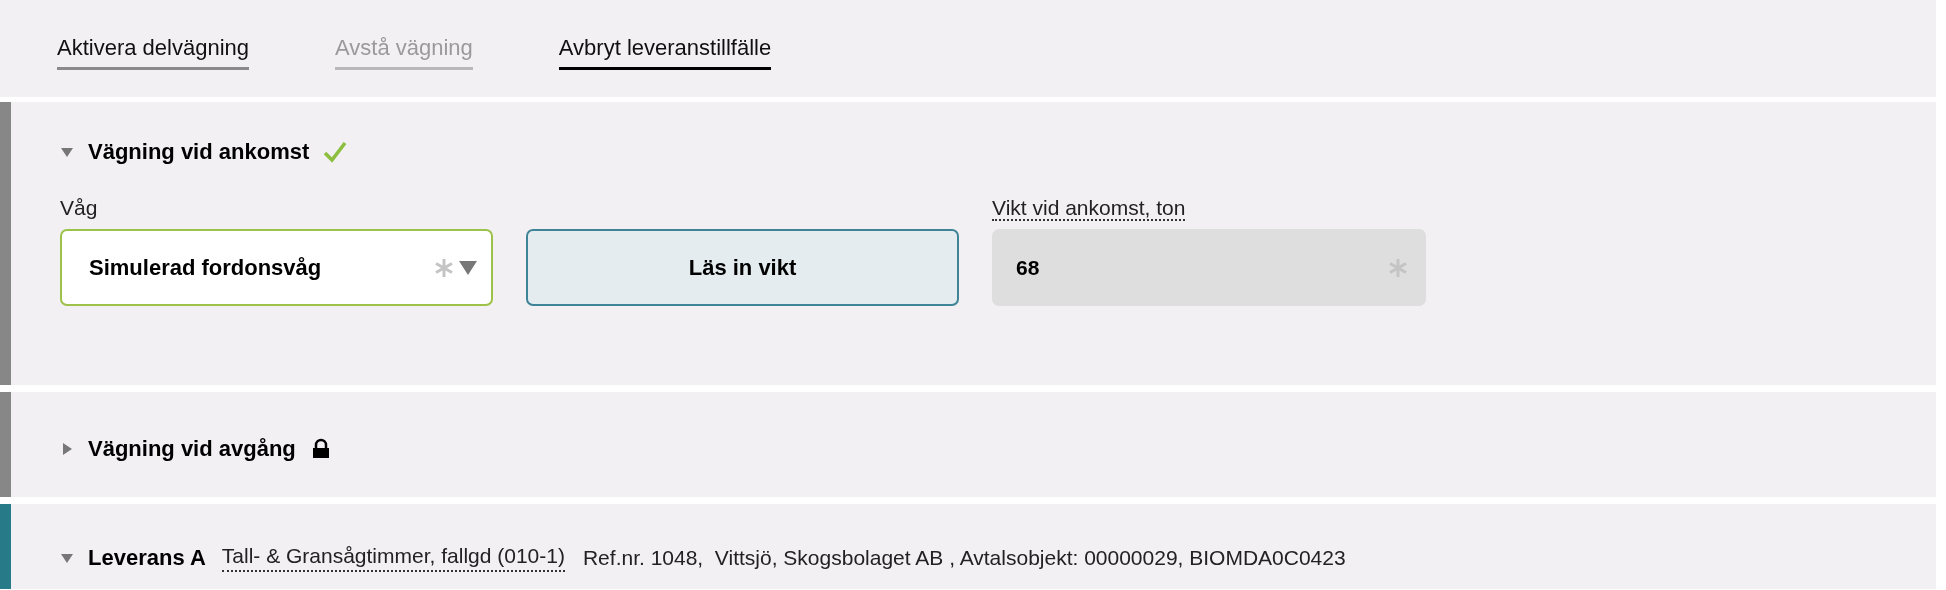 Image resolution: width=1946 pixels, height=590 pixels. What do you see at coordinates (964, 557) in the screenshot?
I see `delivery-details: Ref.nr. 1048, Vittsjö, Skogsbolaget AB , Avtalsobjekt: 00000029, BIOMDA0C0423` at bounding box center [964, 557].